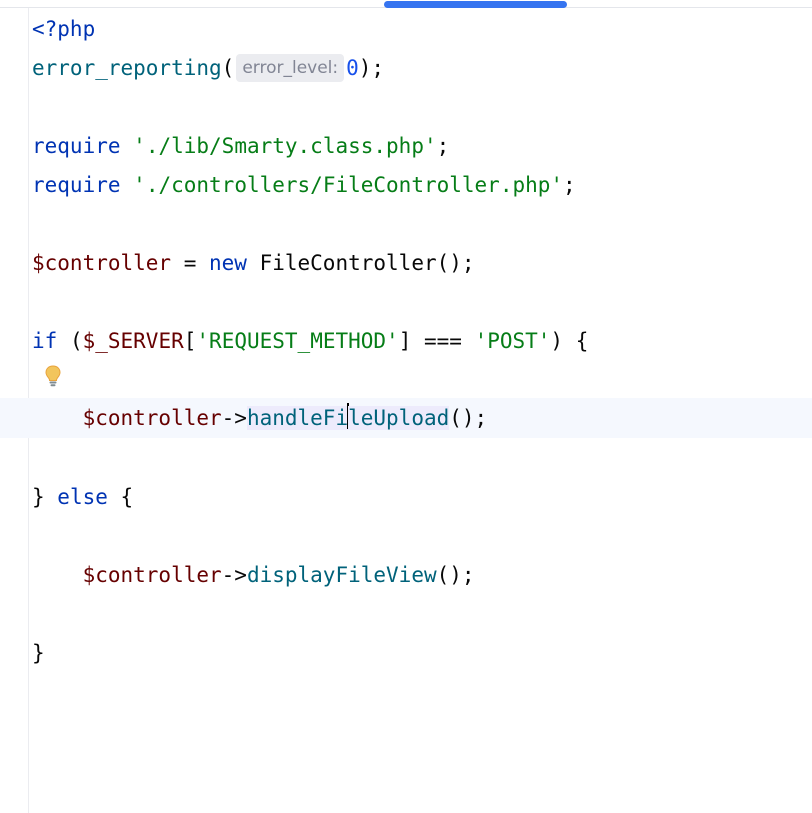 Image resolution: width=812 pixels, height=813 pixels. What do you see at coordinates (352, 68) in the screenshot?
I see `number-literal: 0` at bounding box center [352, 68].